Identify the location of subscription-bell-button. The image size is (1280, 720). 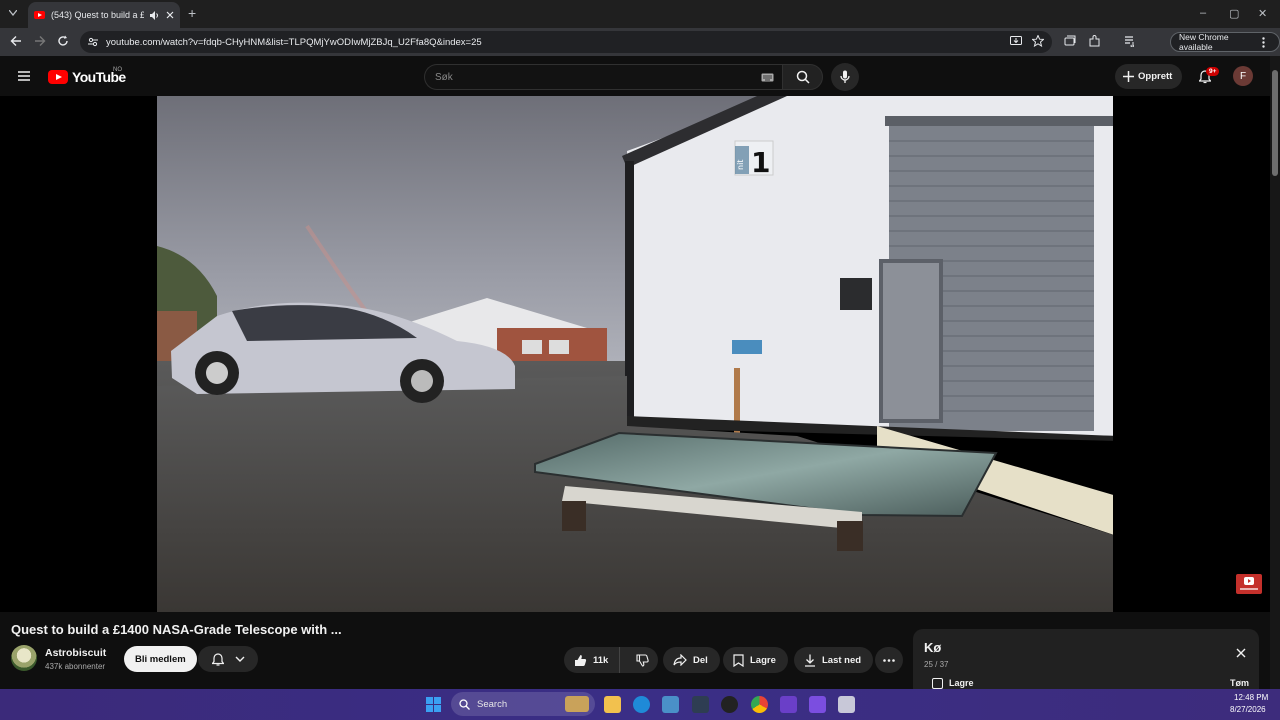
(228, 659).